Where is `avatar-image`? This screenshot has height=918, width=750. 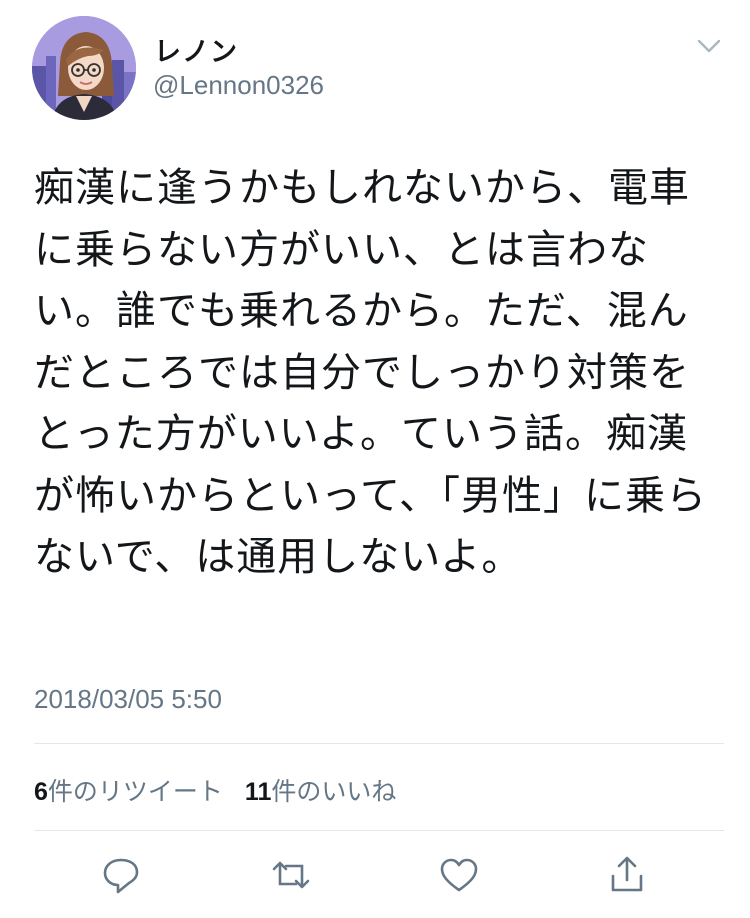
avatar-image is located at coordinates (84, 68).